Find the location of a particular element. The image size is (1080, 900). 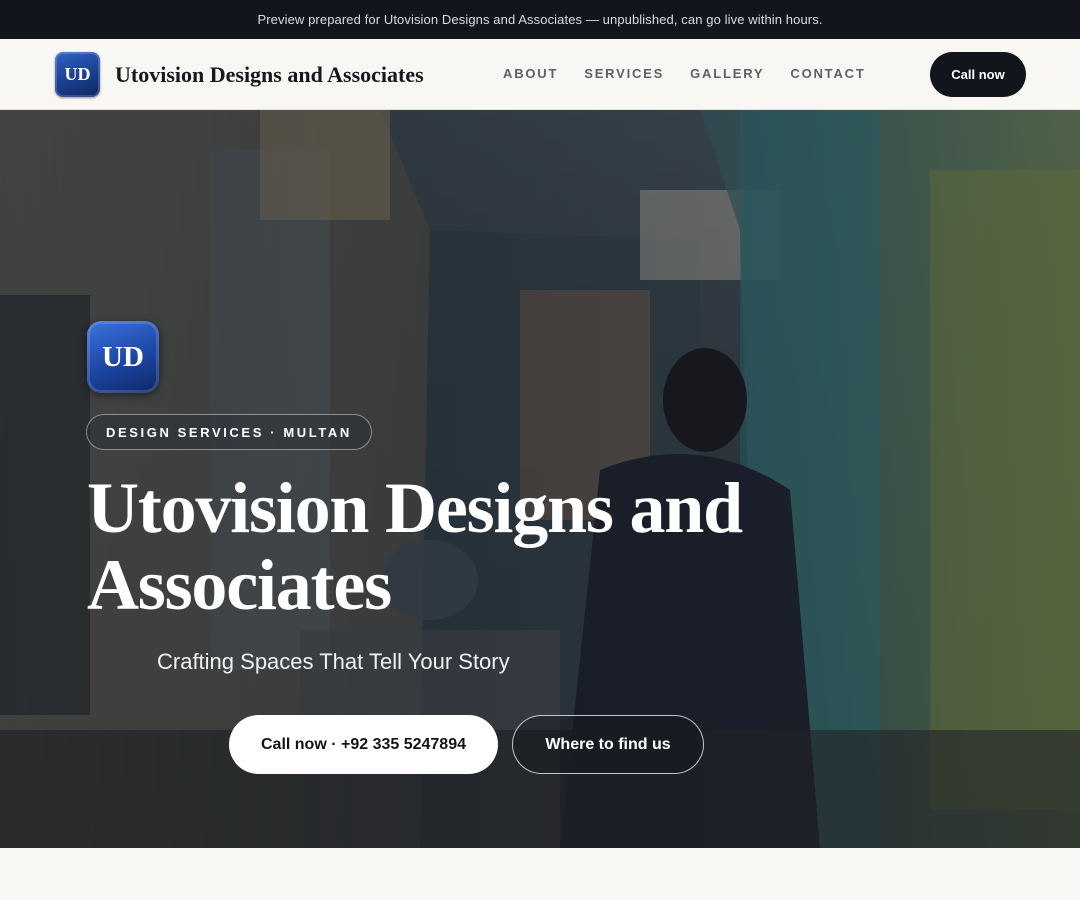

logo-text: UD is located at coordinates (77, 74).